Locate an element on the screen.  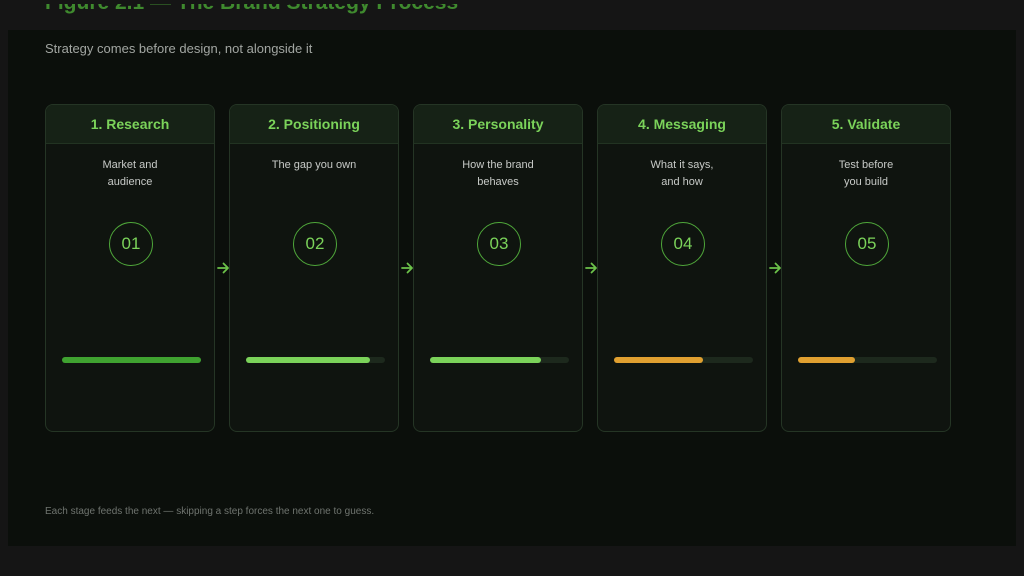
stage-description-line: and how is located at coordinates (682, 181).